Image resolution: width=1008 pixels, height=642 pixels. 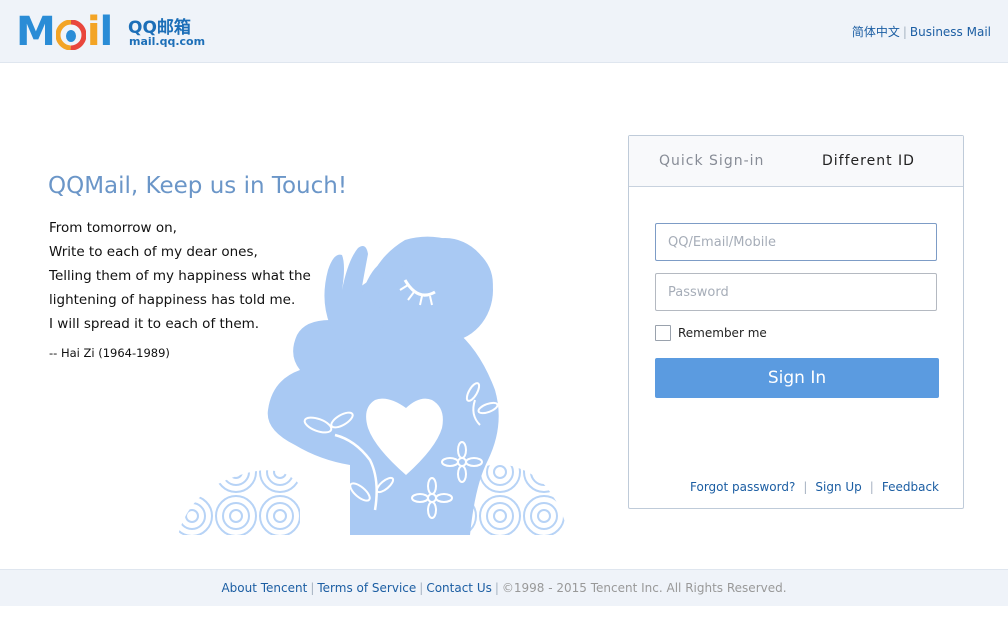 What do you see at coordinates (109, 353) in the screenshot?
I see `poem-author: -- Hai Zi (1964-1989)` at bounding box center [109, 353].